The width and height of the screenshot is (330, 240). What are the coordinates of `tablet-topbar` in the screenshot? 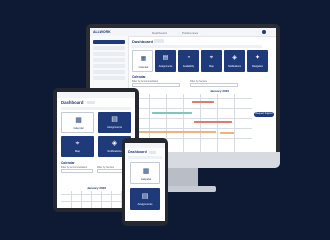 It's located at (96, 95).